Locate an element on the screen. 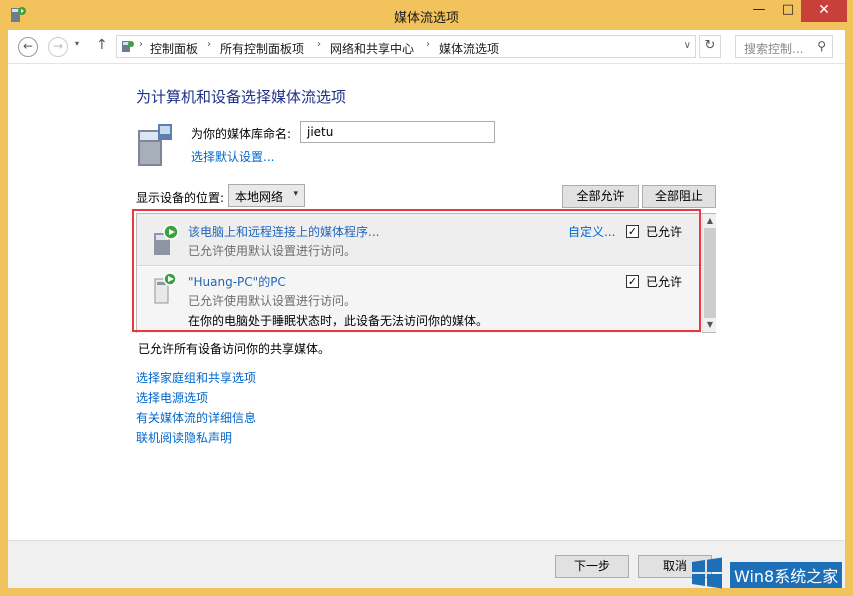 Image resolution: width=853 pixels, height=596 pixels. vertical-scrollbar: ▲ ▼ is located at coordinates (709, 273).